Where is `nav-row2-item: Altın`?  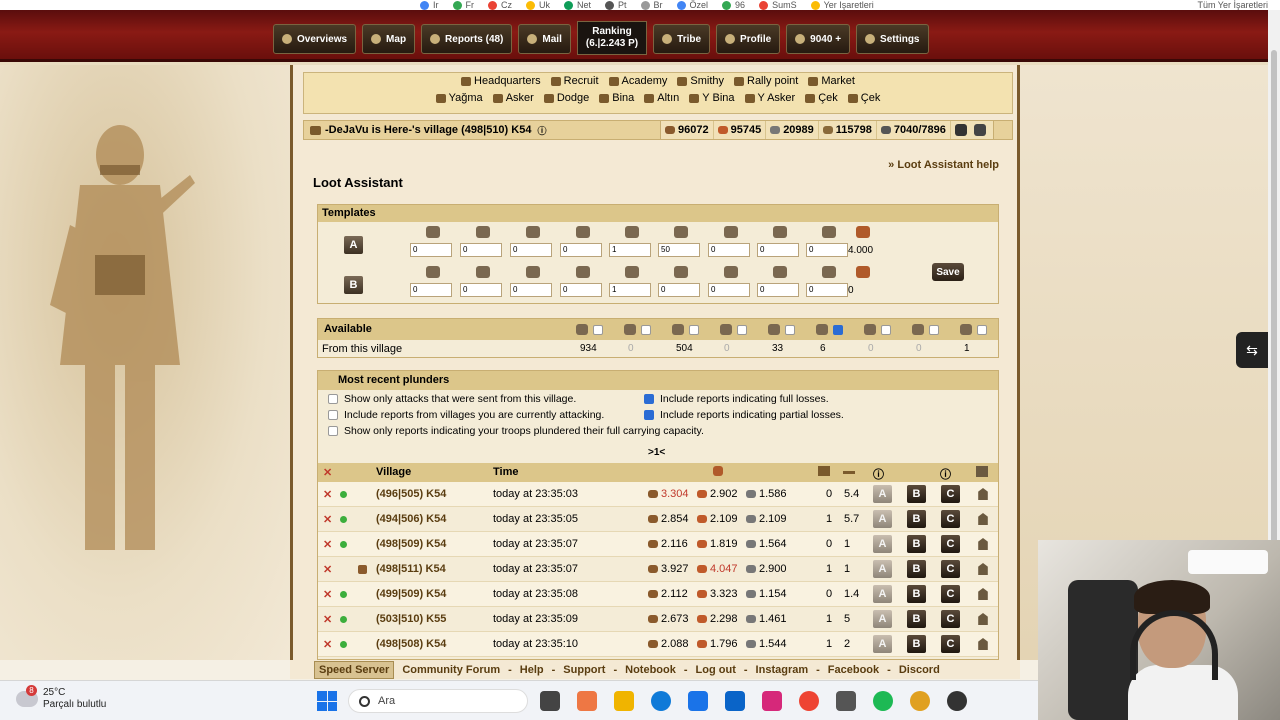
nav-row2-item: Altın is located at coordinates (661, 98).